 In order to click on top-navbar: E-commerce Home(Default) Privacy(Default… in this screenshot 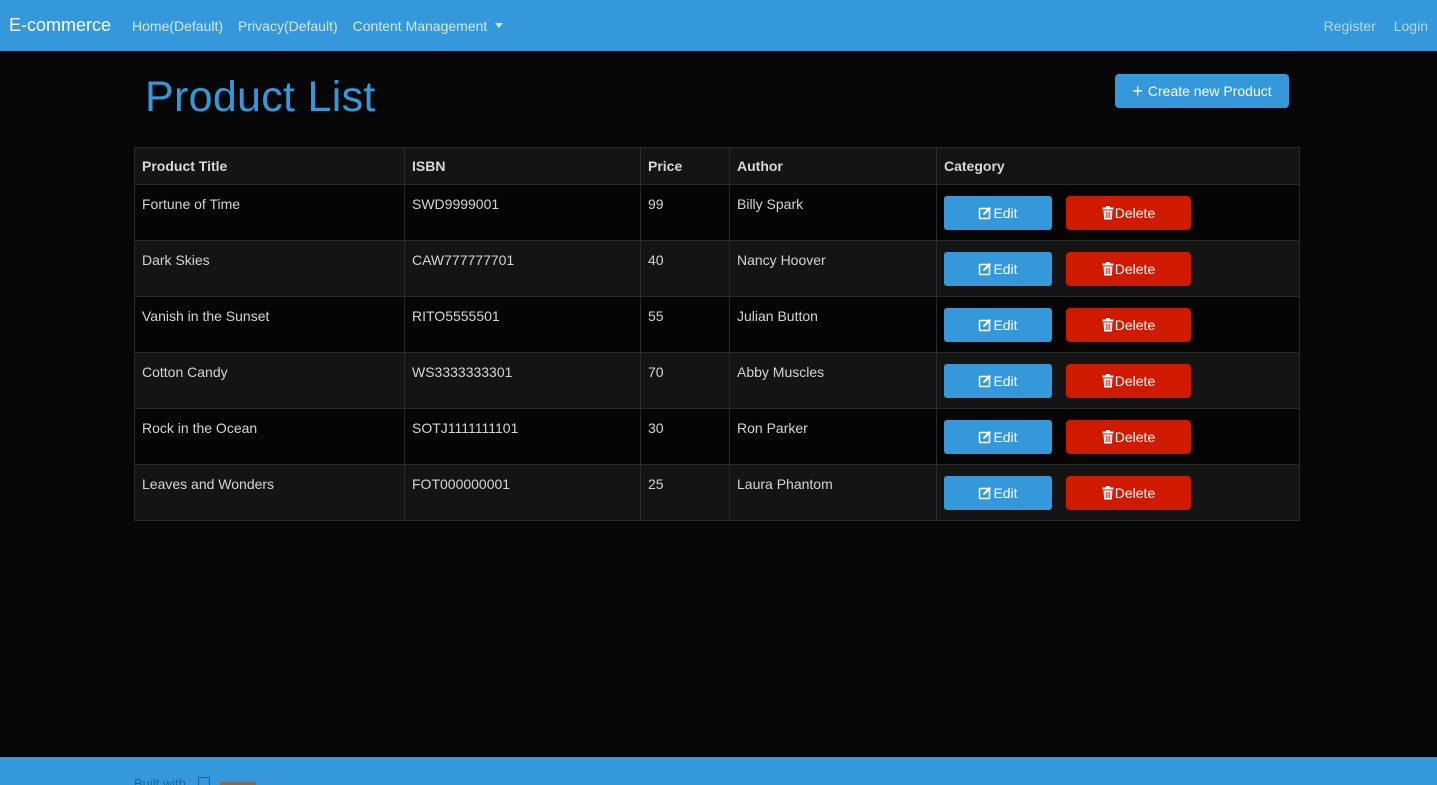, I will do `click(718, 25)`.